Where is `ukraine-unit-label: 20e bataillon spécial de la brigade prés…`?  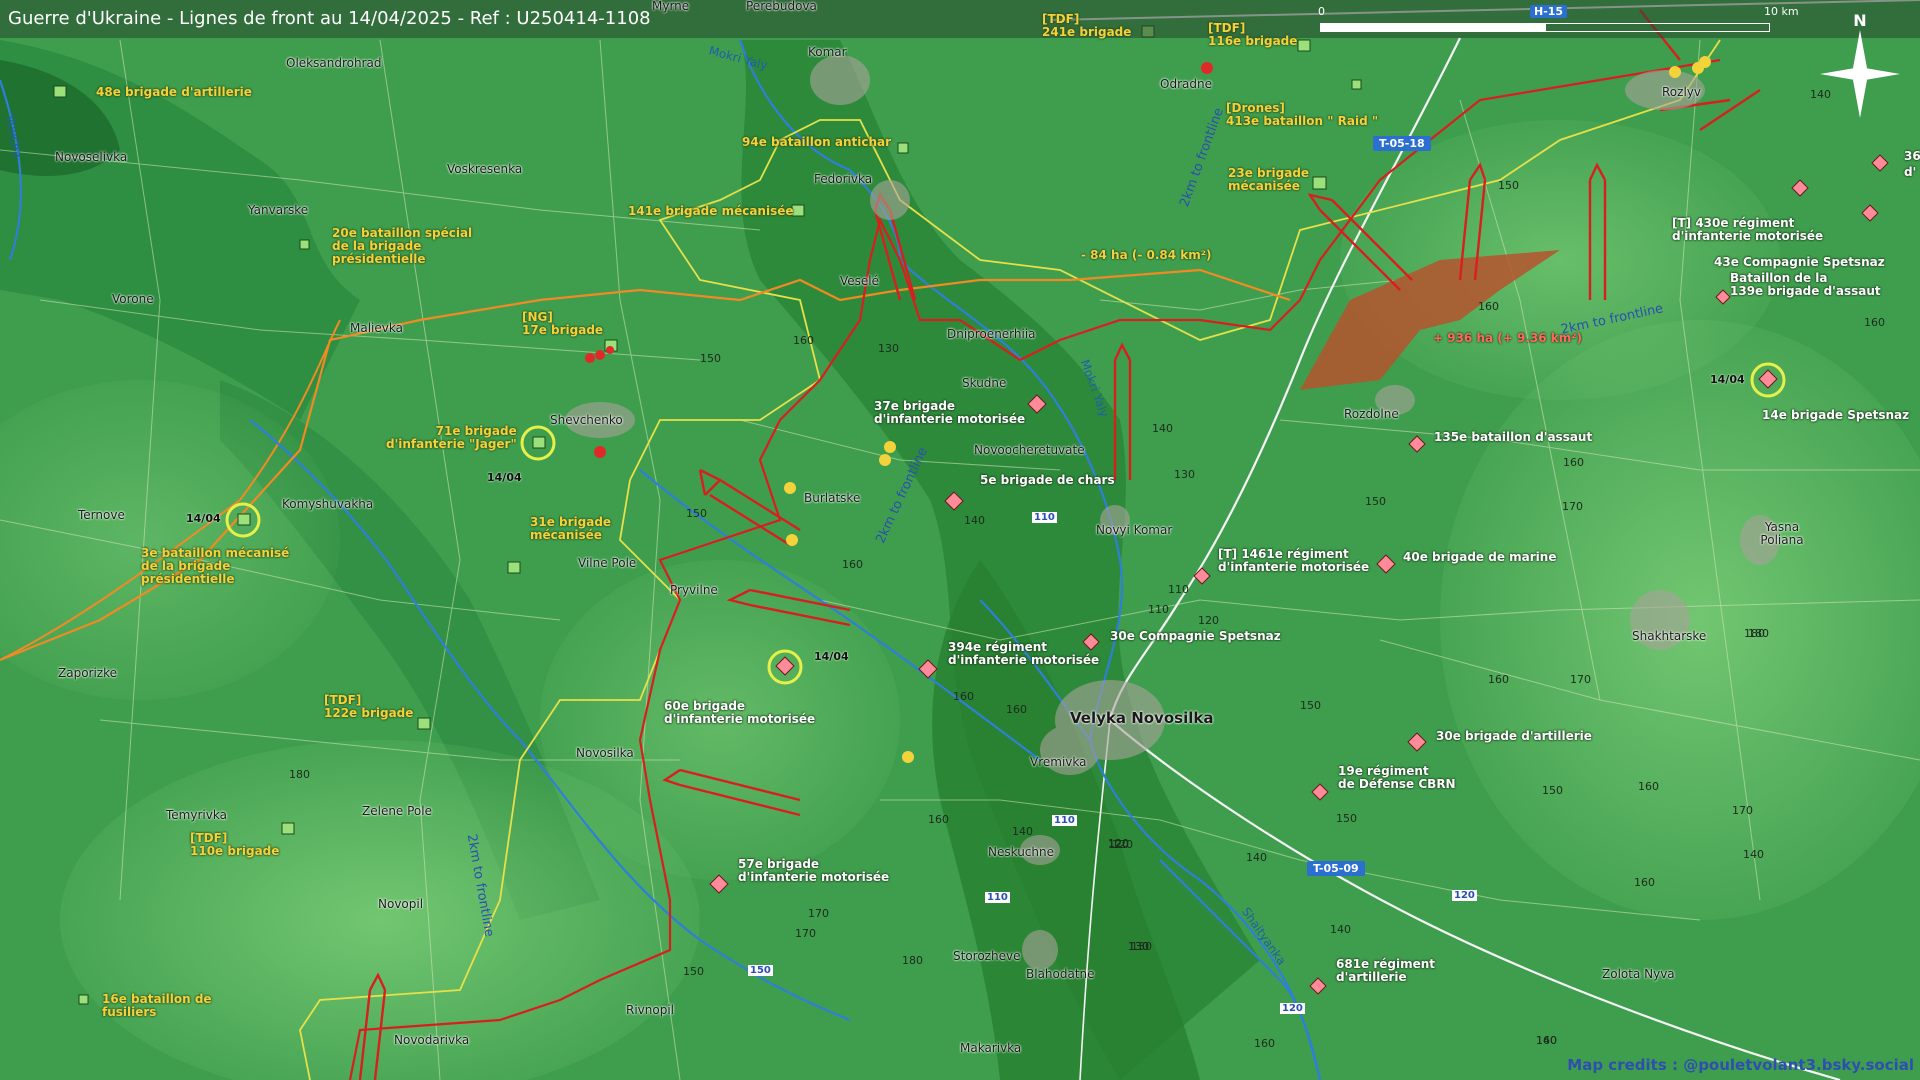
ukraine-unit-label: 20e bataillon spécial de la brigade prés… is located at coordinates (402, 246).